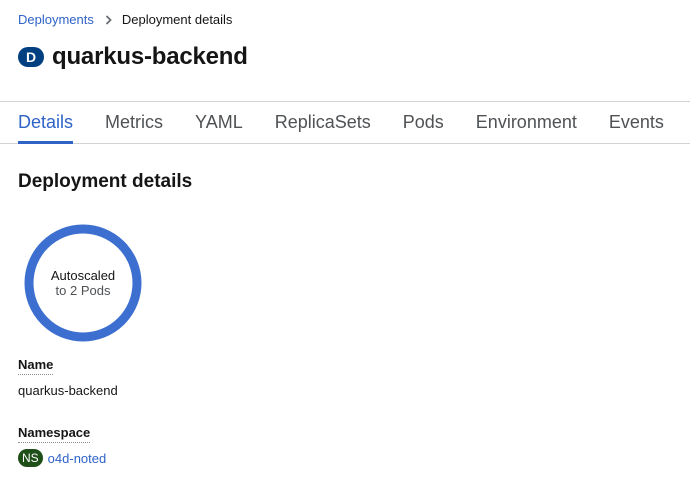 This screenshot has width=690, height=486. I want to click on pod-ring-chart: Autoscaled to 2 Pods, so click(83, 283).